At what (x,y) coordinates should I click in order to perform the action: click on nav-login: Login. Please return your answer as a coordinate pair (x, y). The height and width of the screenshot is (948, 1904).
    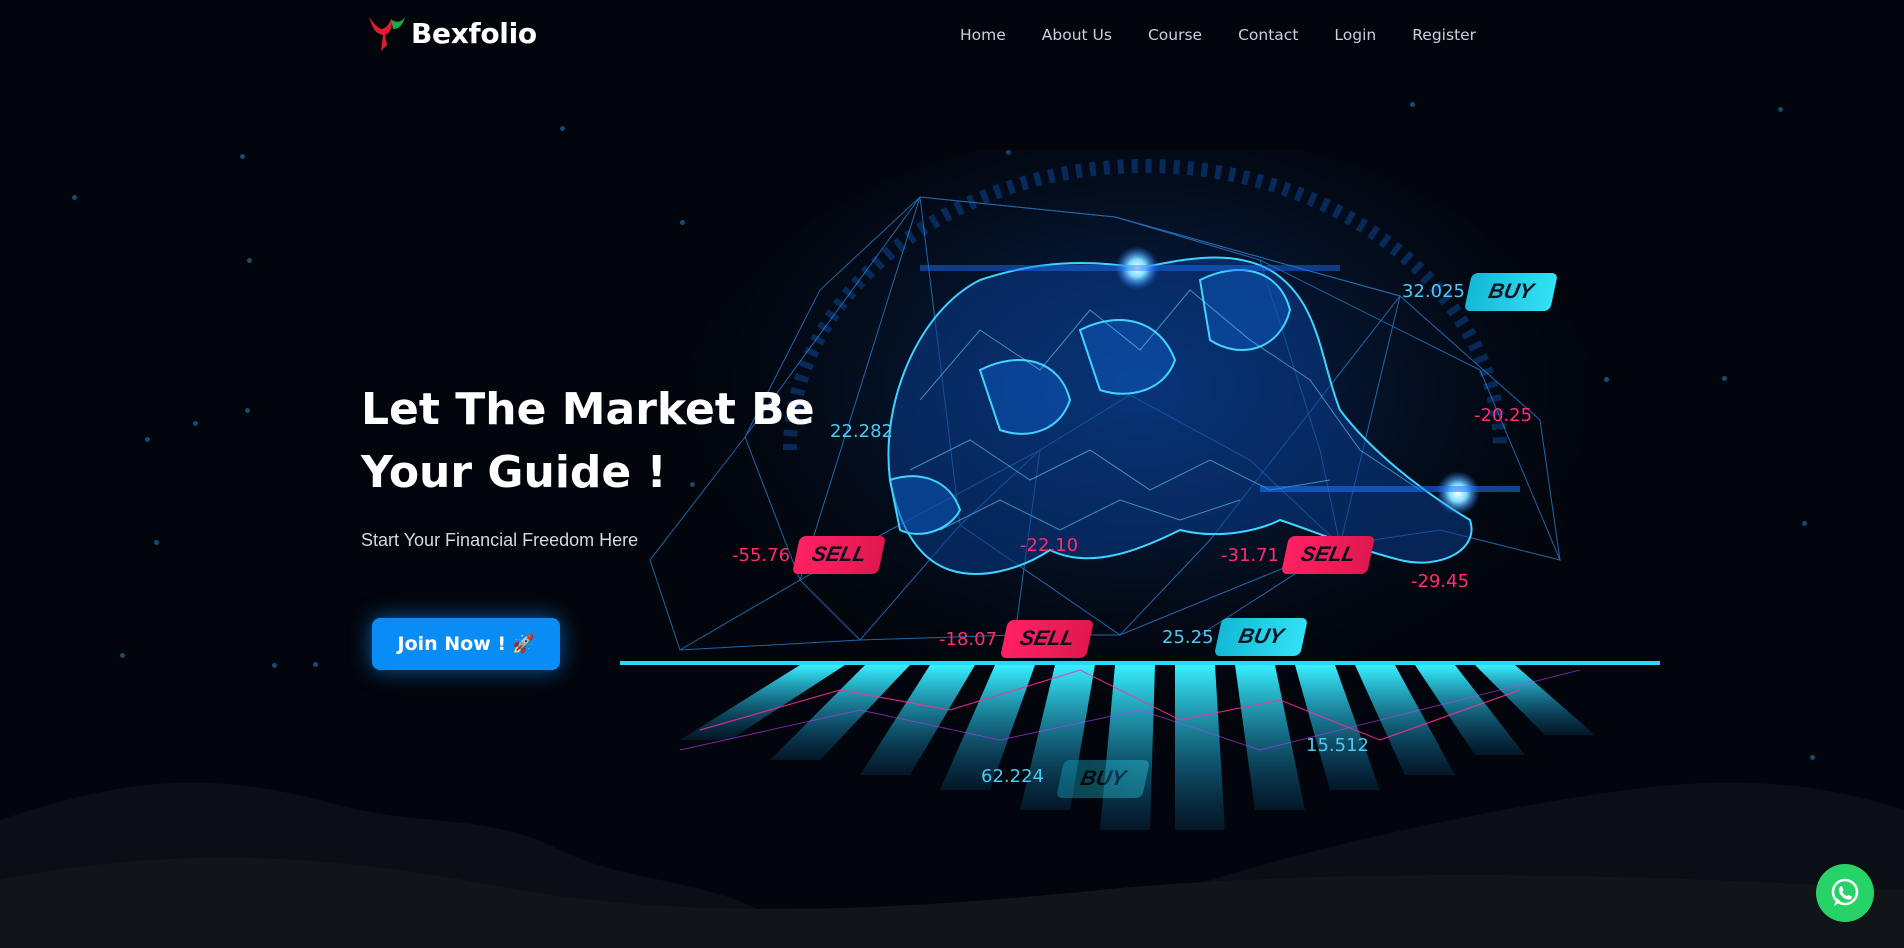
    Looking at the image, I should click on (1355, 35).